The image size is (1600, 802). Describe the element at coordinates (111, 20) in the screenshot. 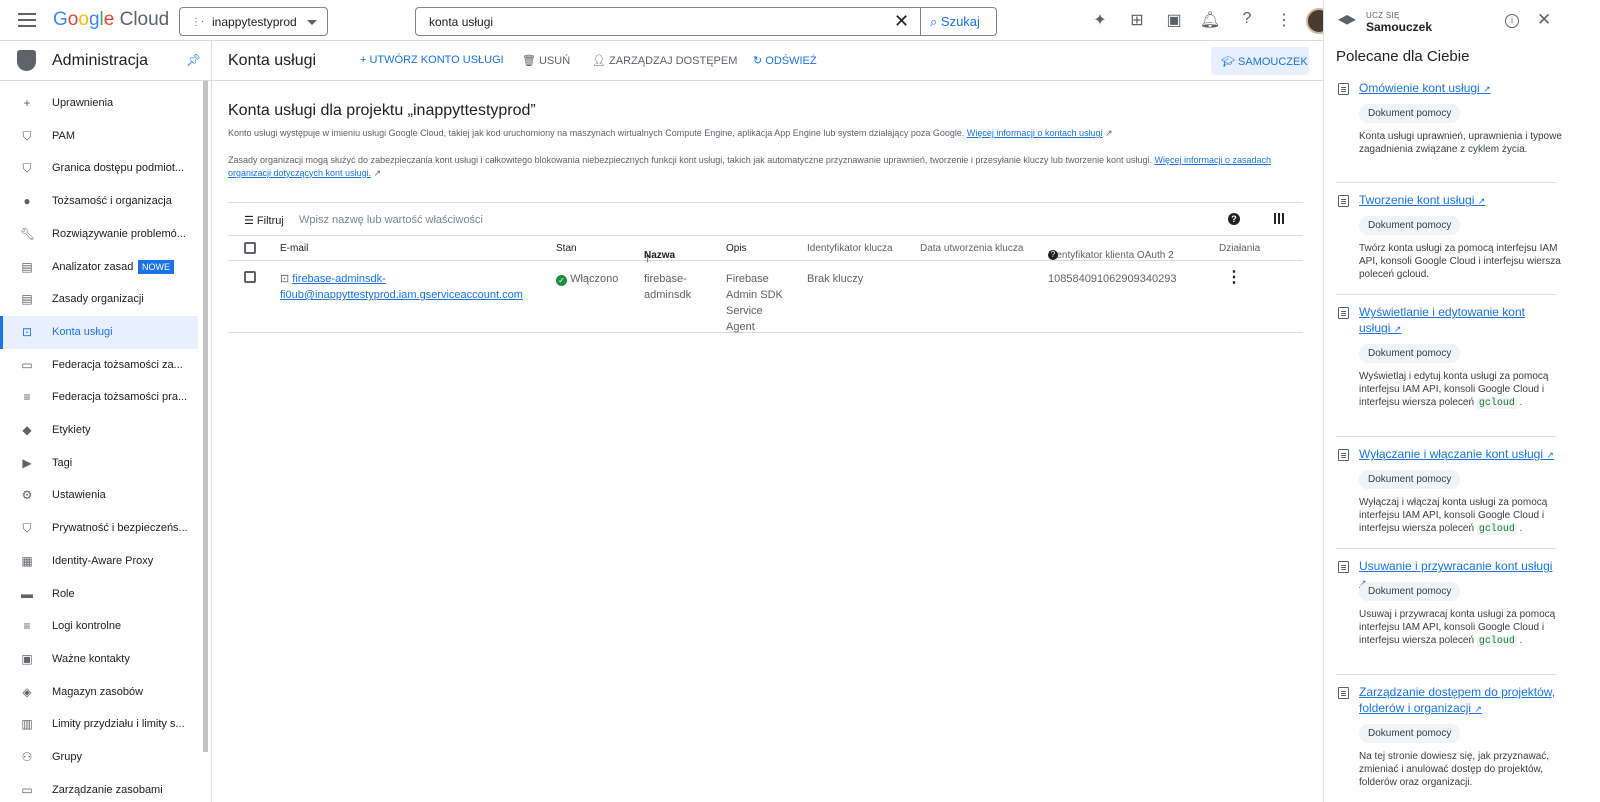

I see `google-cloud-logo: Google Cloud` at that location.